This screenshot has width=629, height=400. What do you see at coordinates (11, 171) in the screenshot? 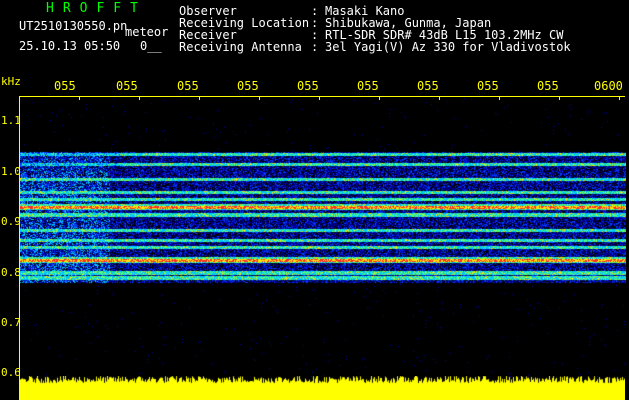
I see `y-tick-label: 1.0` at bounding box center [11, 171].